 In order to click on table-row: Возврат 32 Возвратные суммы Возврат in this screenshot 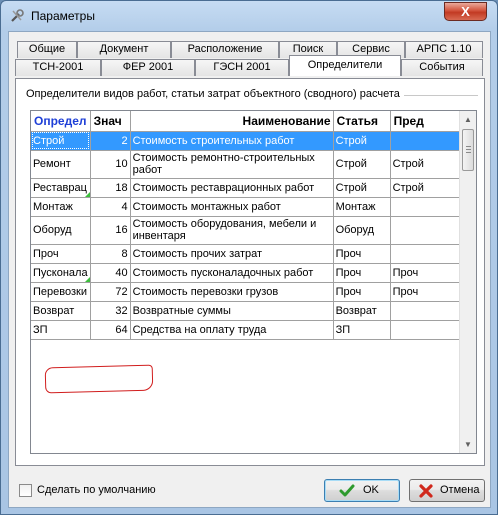, I will do `click(246, 311)`.